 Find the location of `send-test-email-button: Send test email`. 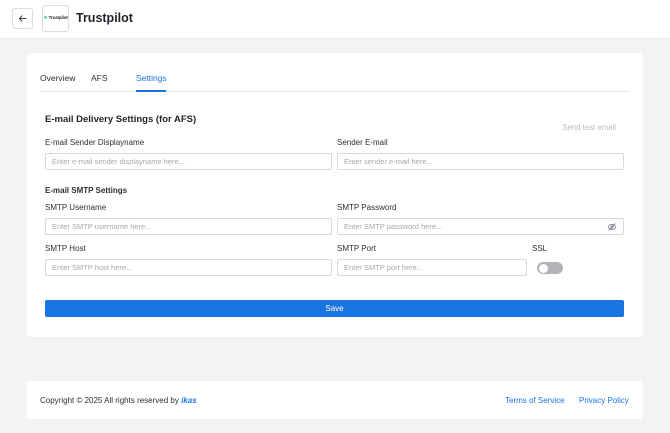

send-test-email-button: Send test email is located at coordinates (589, 127).